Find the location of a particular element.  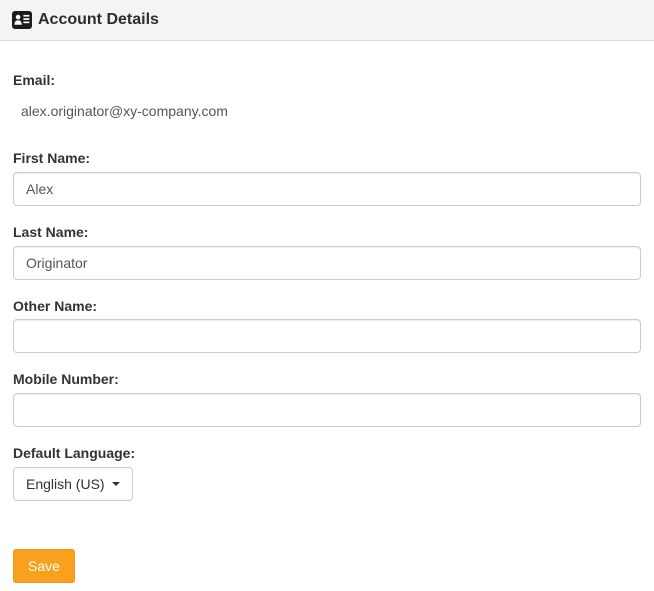

page-title: Account Details is located at coordinates (98, 19).